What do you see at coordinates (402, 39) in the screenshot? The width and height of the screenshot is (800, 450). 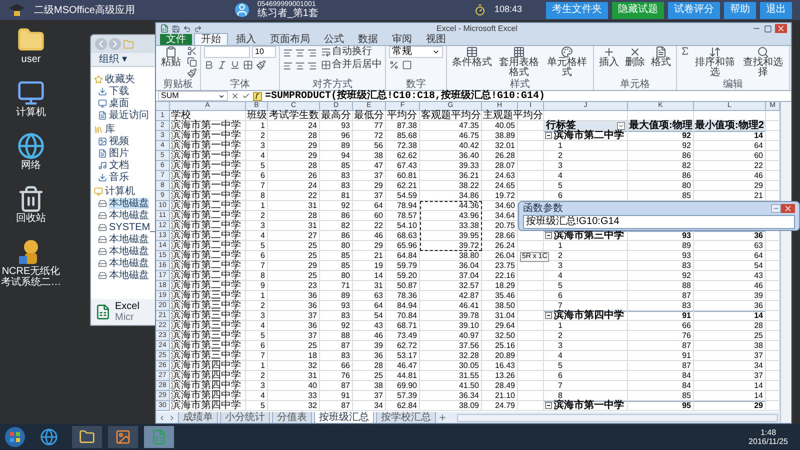 I see `ribbon-tab: 审阅` at bounding box center [402, 39].